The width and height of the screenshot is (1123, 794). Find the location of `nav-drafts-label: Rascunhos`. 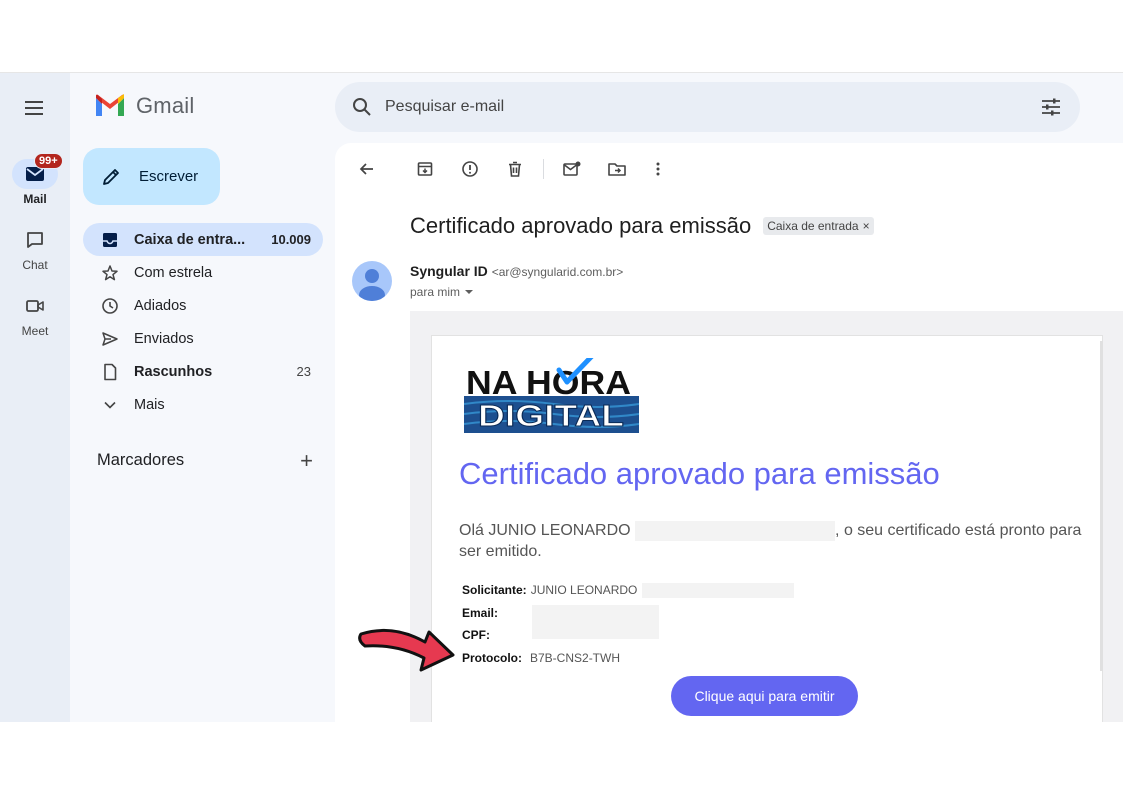

nav-drafts-label: Rascunhos is located at coordinates (173, 371).